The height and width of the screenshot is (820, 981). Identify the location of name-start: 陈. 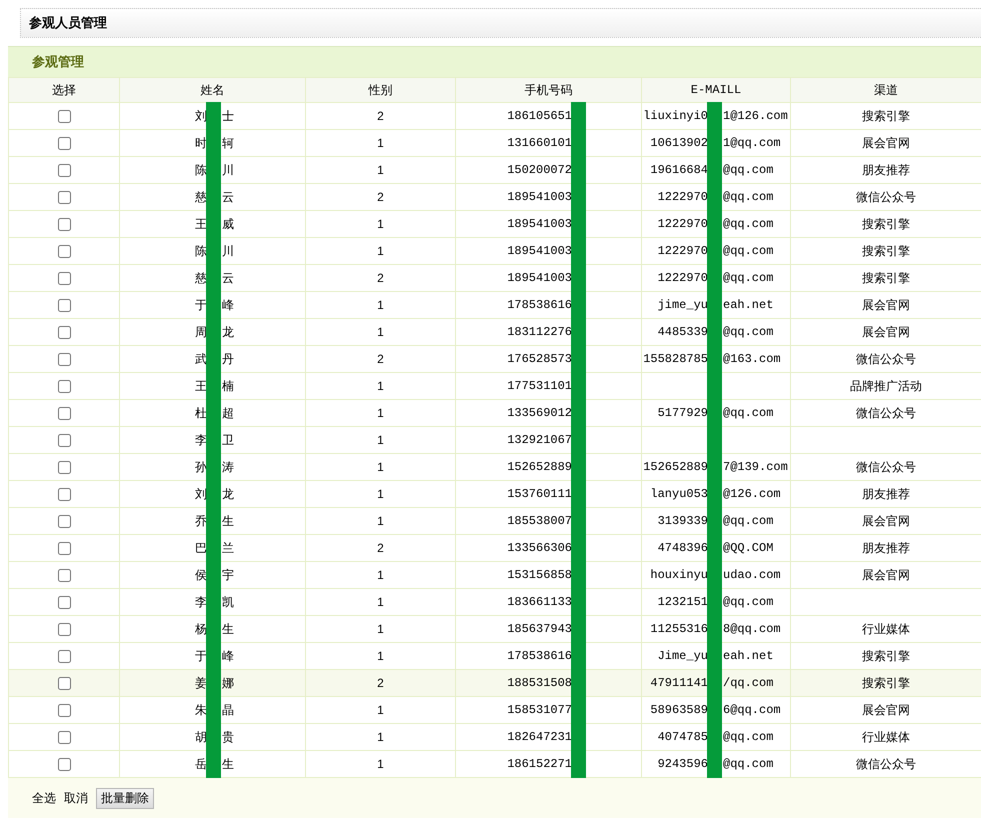
(201, 170).